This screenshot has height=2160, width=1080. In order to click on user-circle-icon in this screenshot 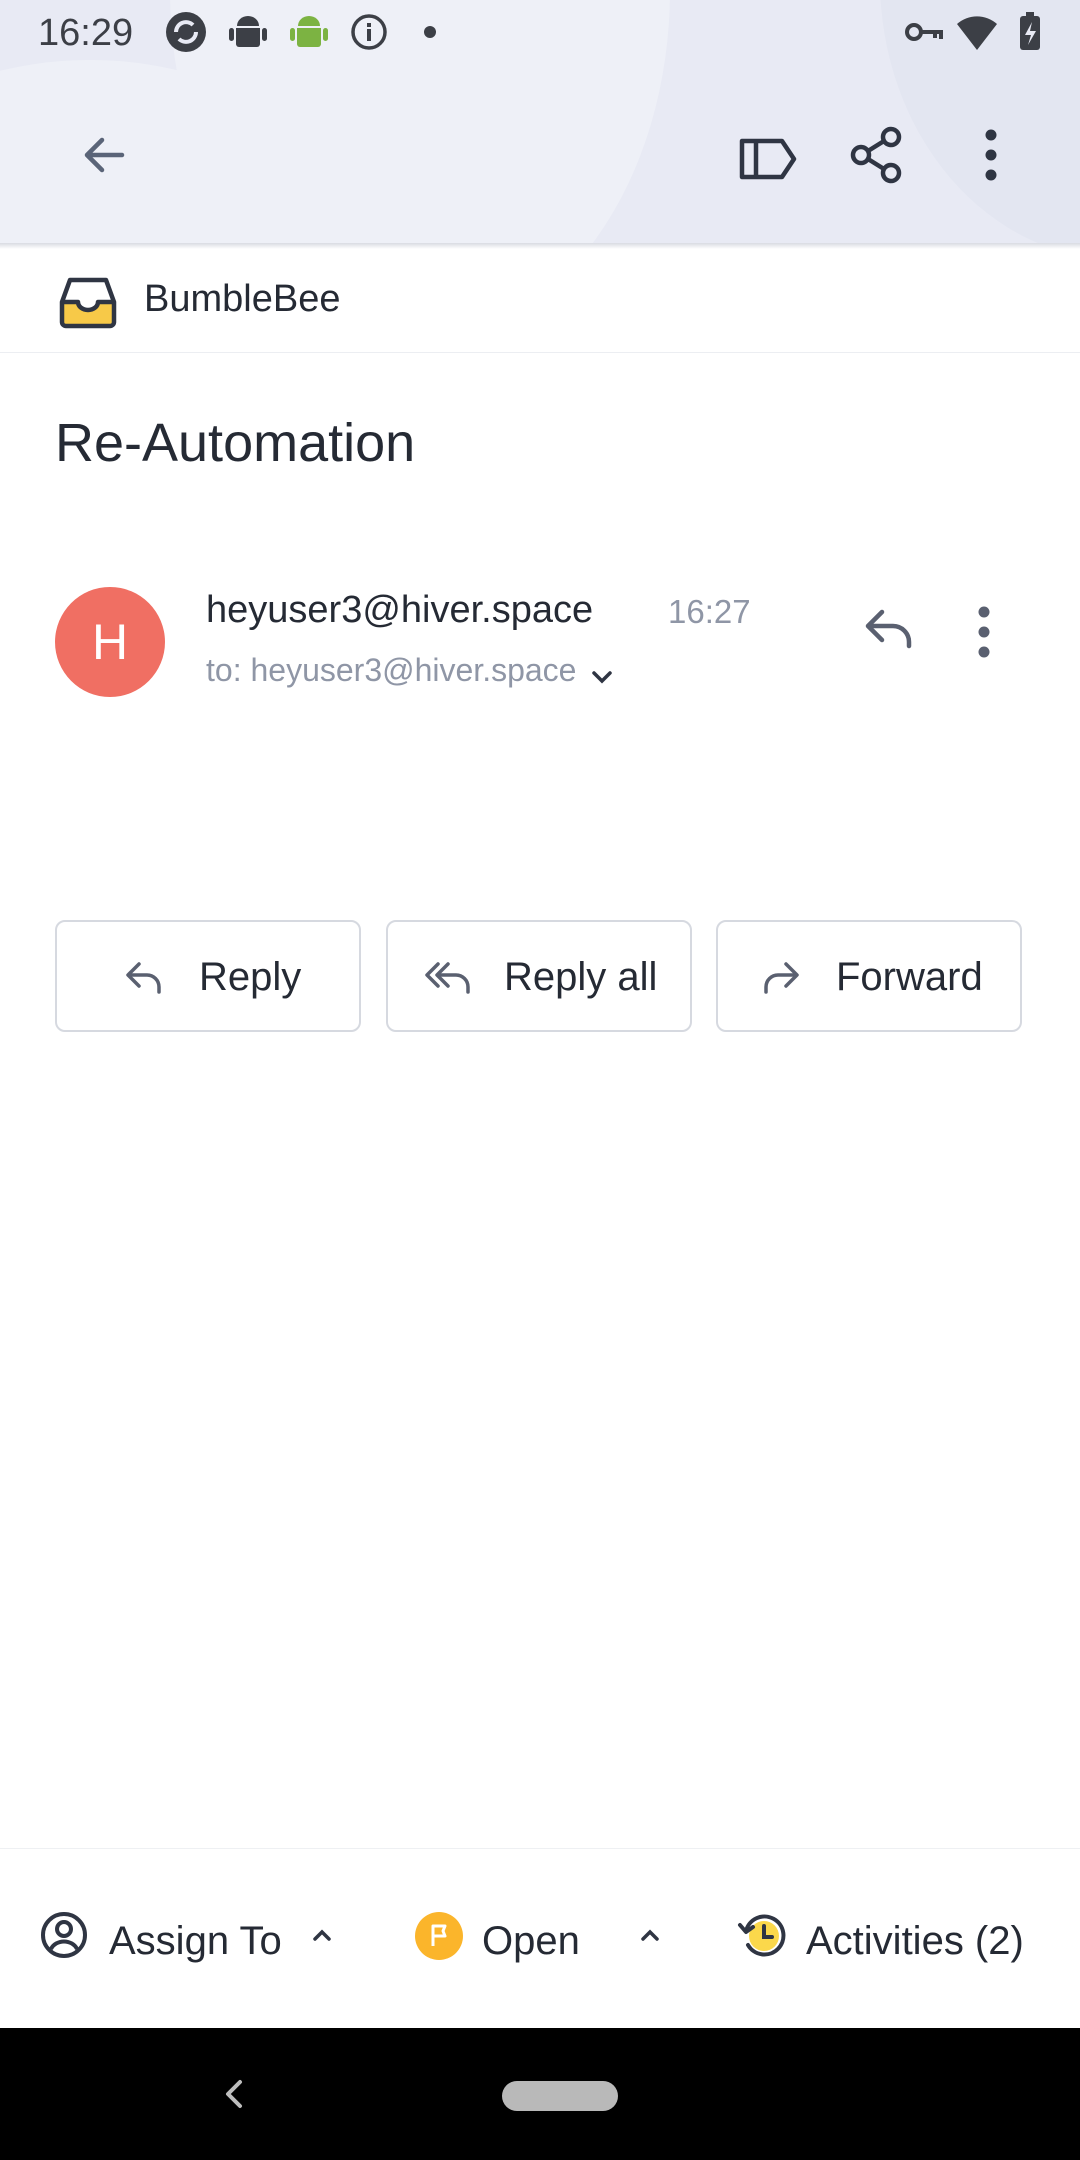, I will do `click(64, 1935)`.